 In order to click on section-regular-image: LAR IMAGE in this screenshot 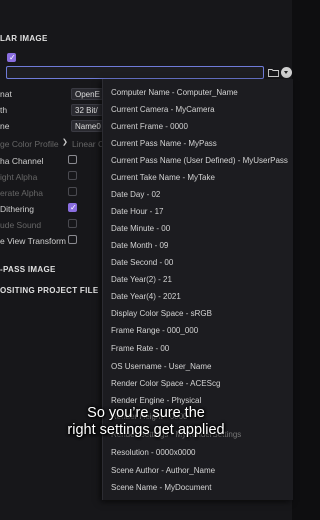, I will do `click(24, 38)`.